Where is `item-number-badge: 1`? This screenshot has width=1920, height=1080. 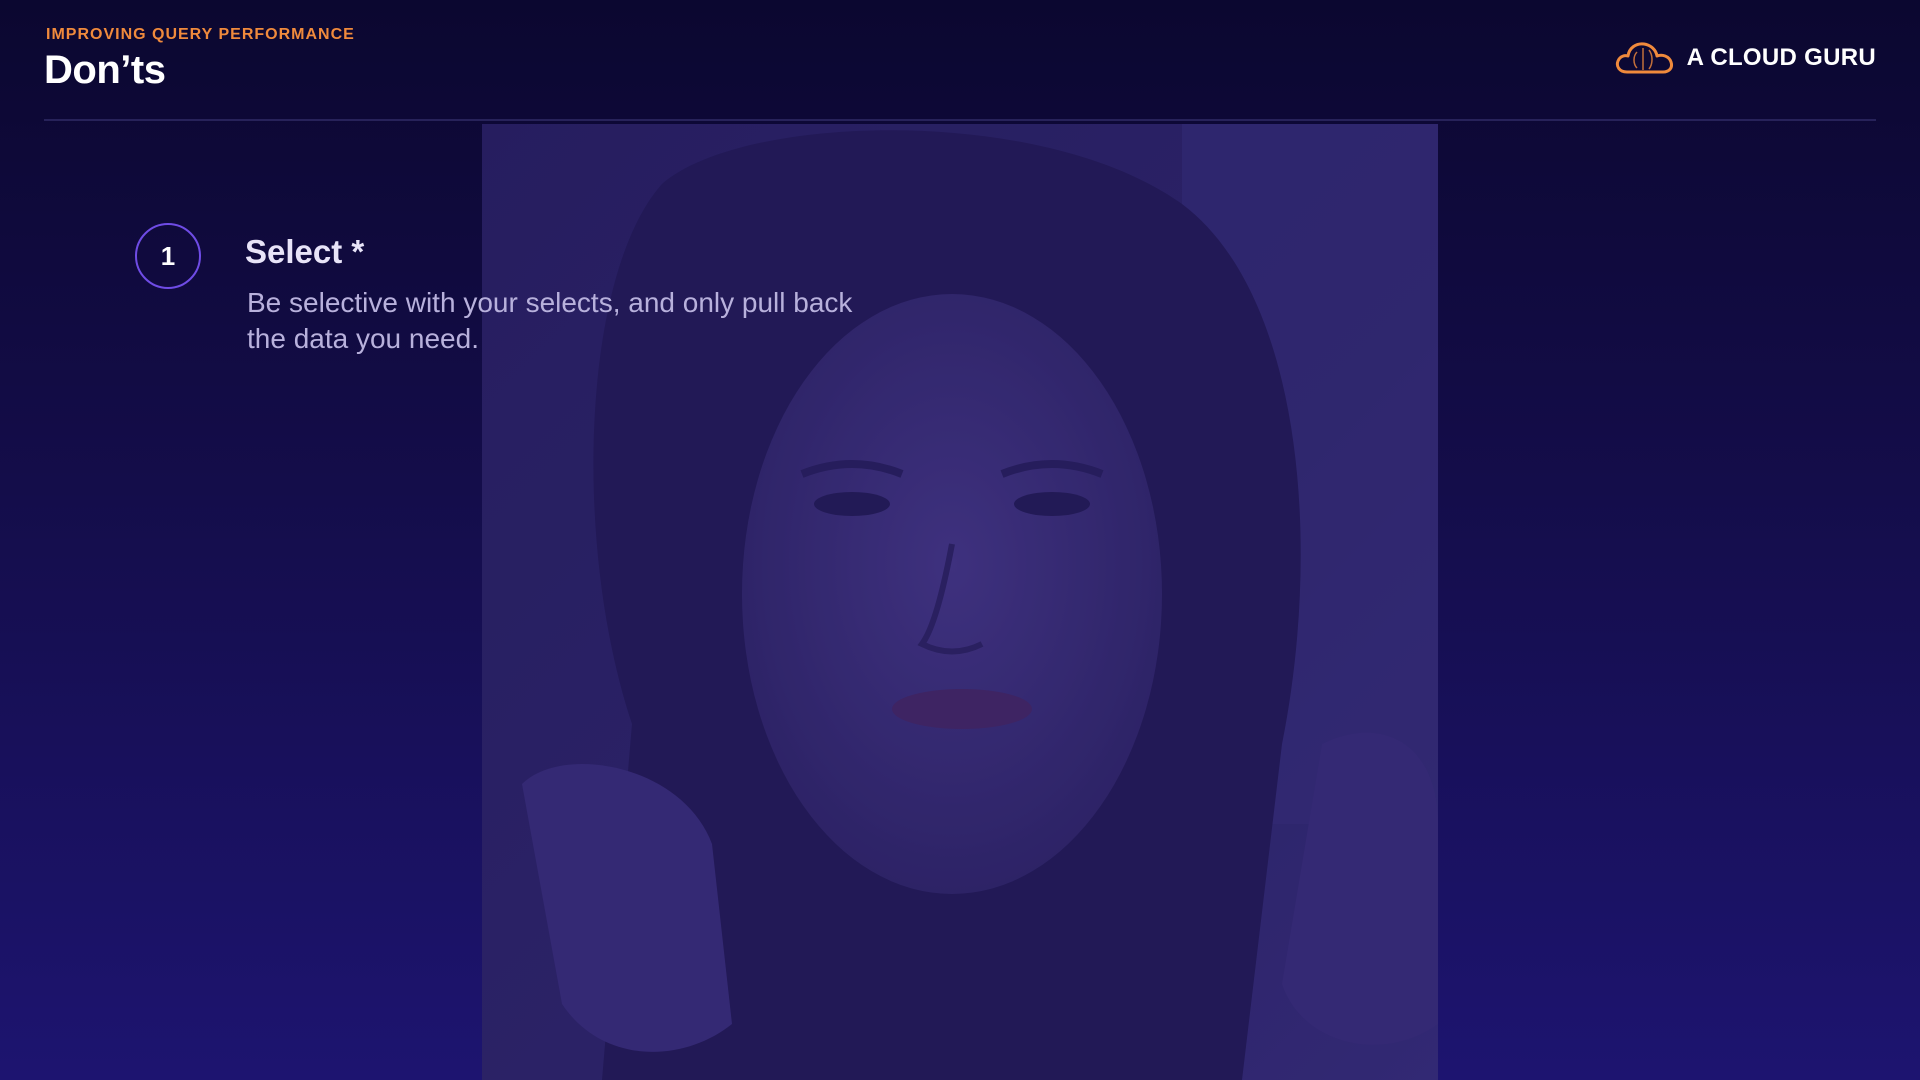
item-number-badge: 1 is located at coordinates (168, 256).